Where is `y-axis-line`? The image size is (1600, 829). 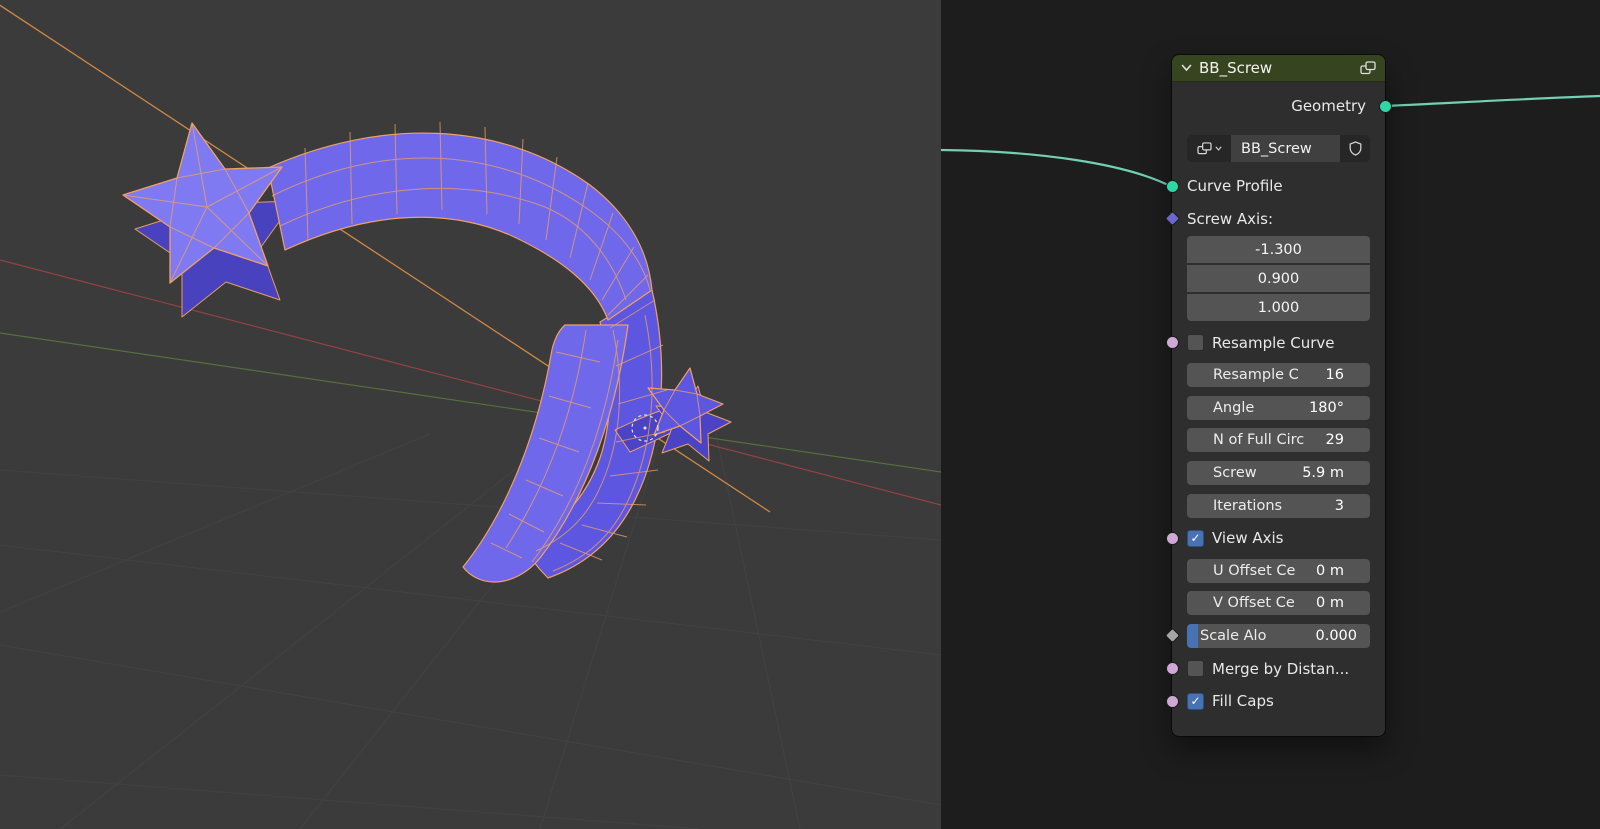 y-axis-line is located at coordinates (470, 402).